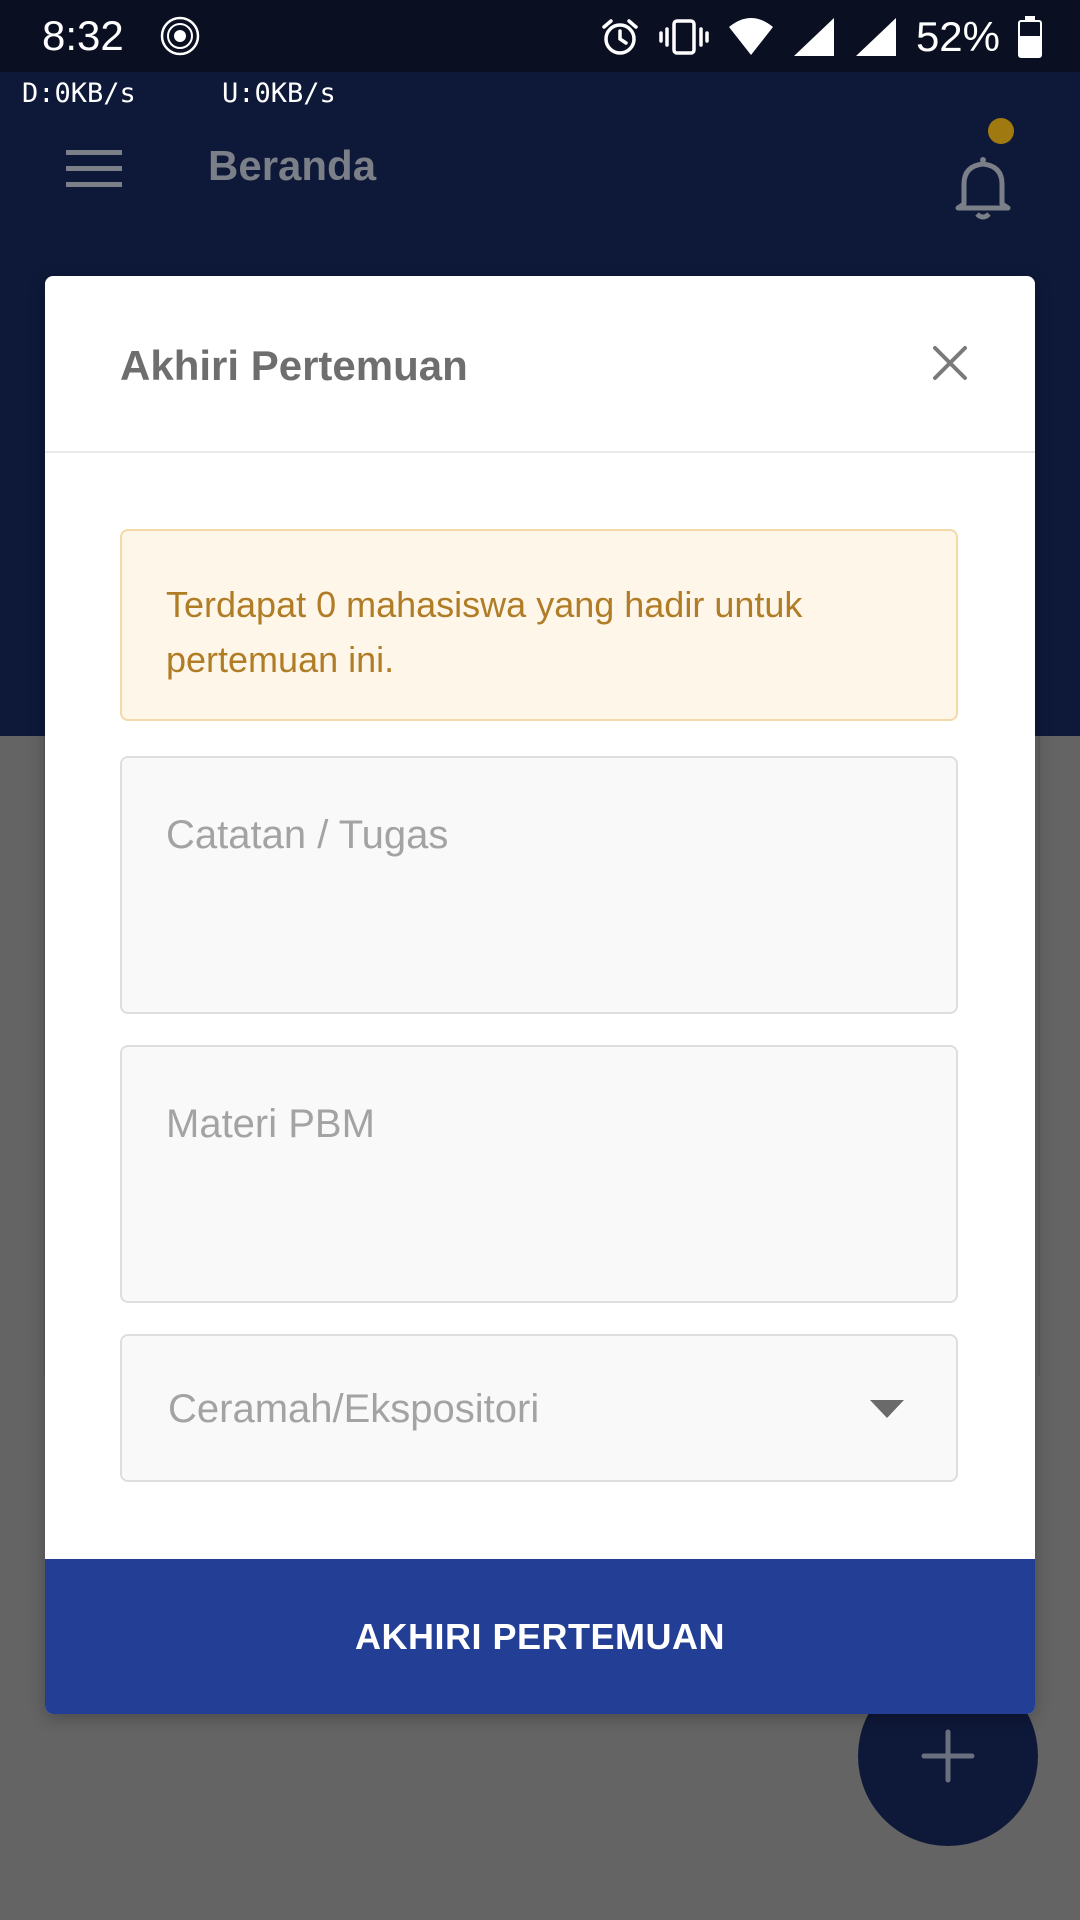  I want to click on battery-percent: 52%, so click(957, 36).